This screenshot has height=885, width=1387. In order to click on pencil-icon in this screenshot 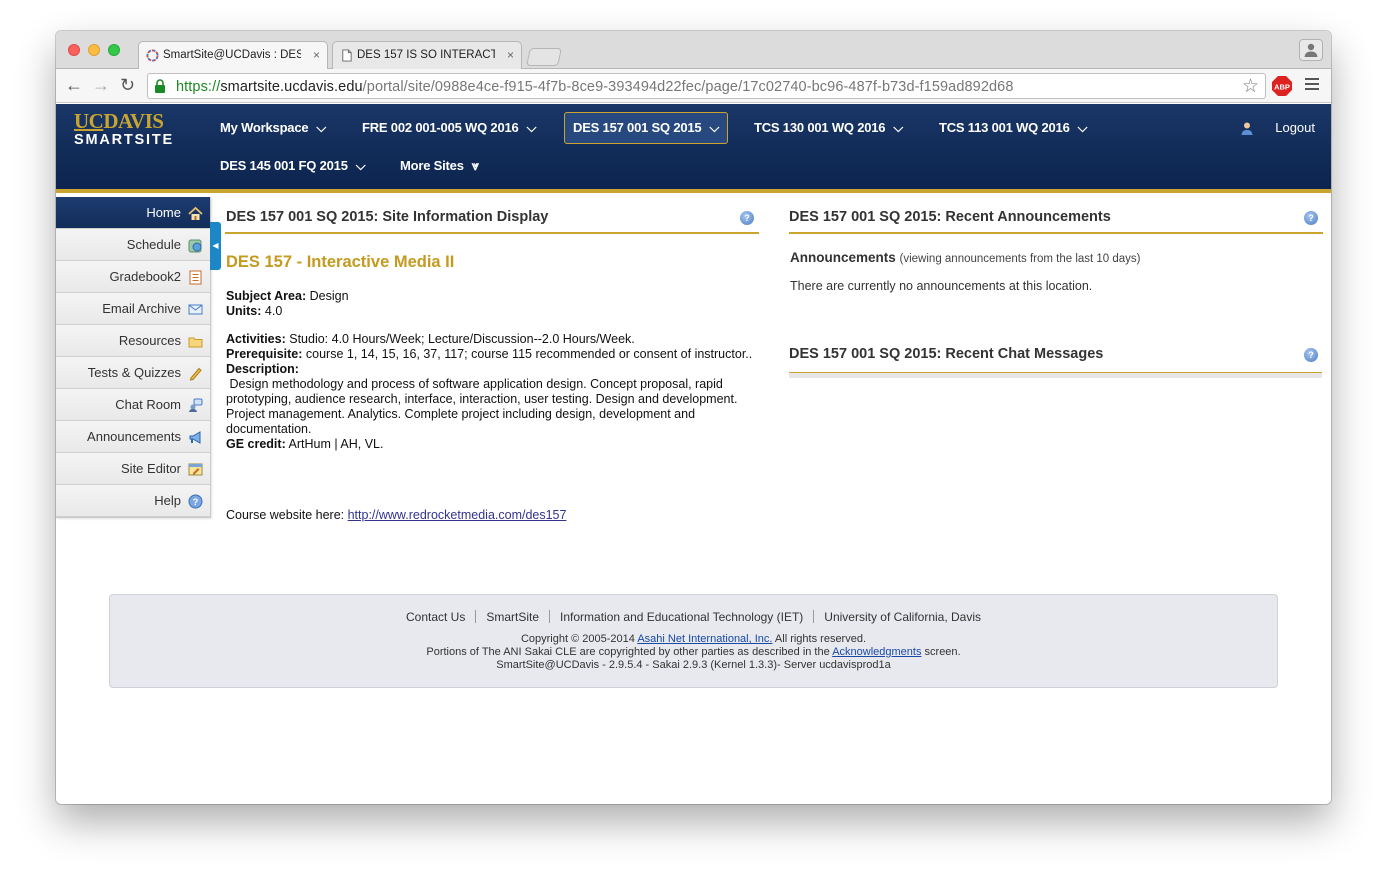, I will do `click(195, 374)`.